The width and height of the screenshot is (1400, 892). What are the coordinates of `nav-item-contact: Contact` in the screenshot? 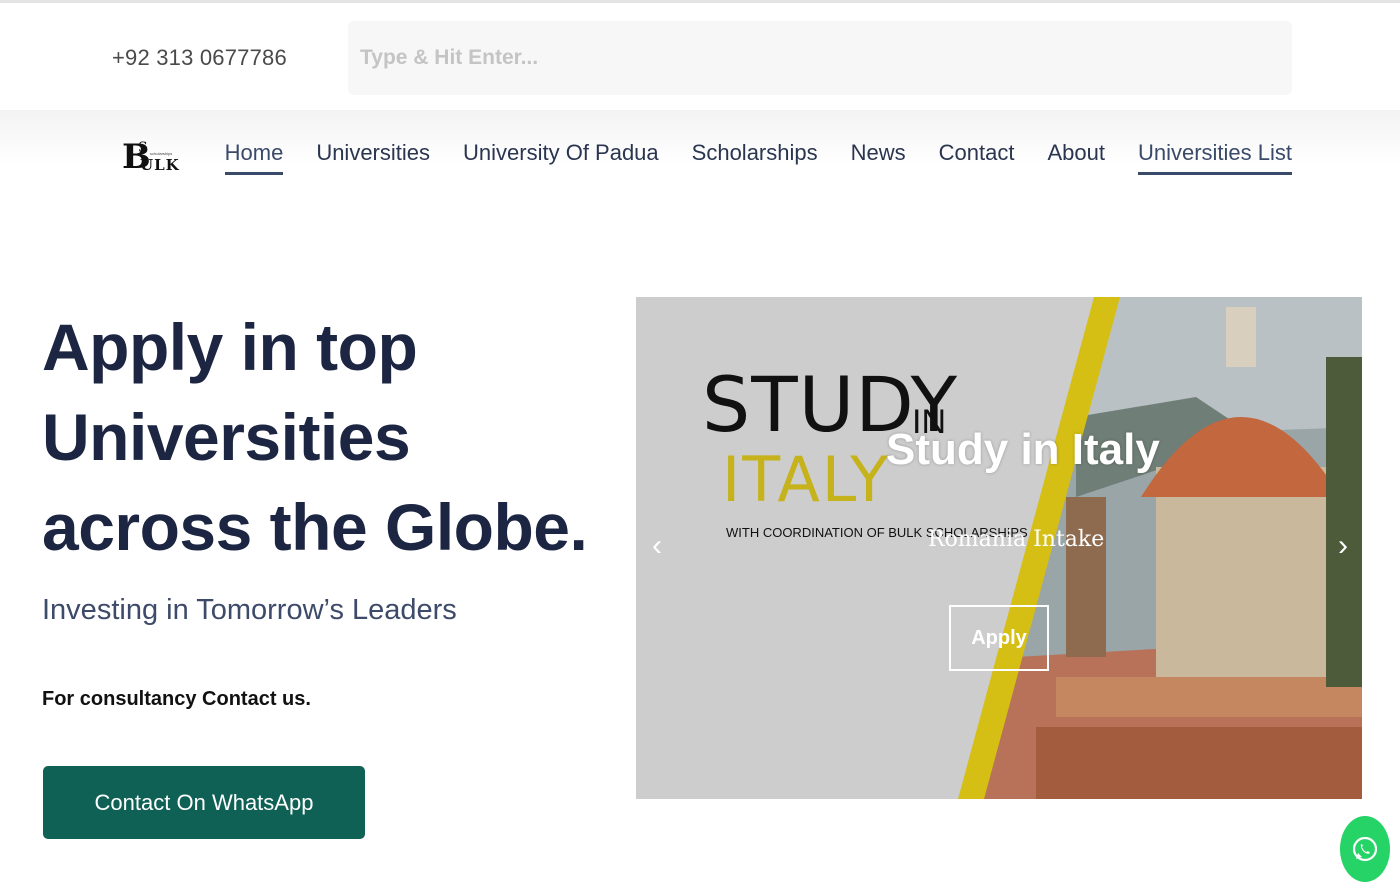 It's located at (977, 157).